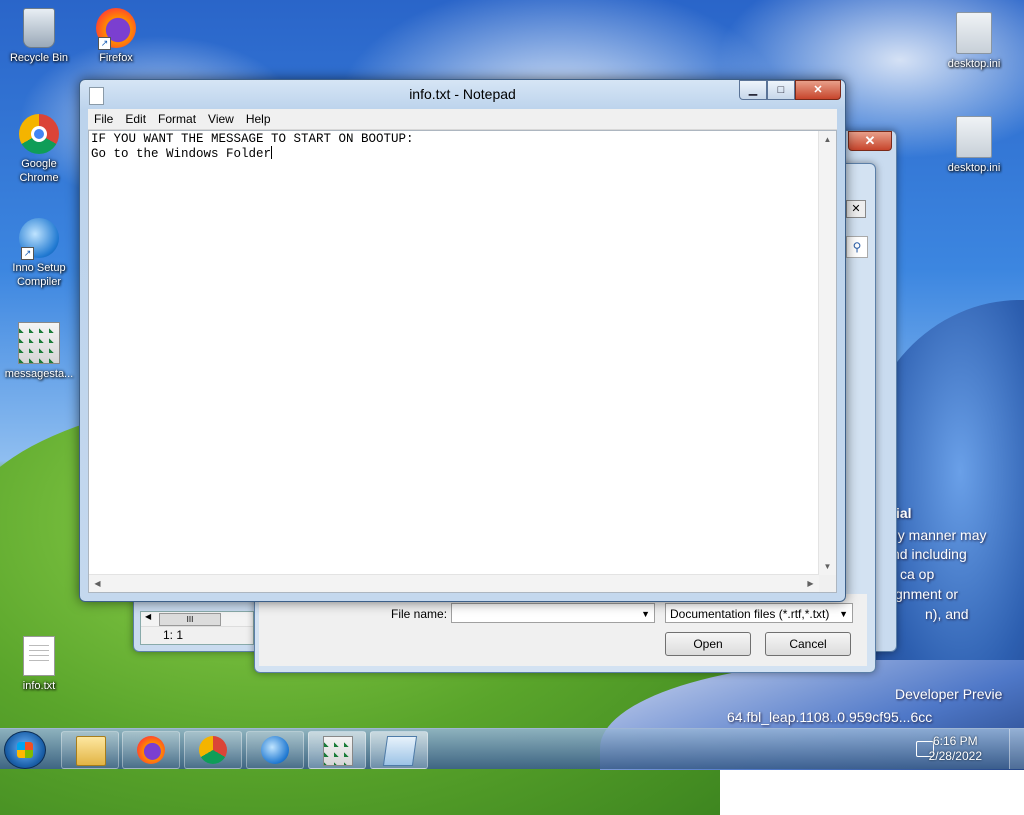  What do you see at coordinates (810, 583) in the screenshot?
I see `scroll-right-icon: ▶` at bounding box center [810, 583].